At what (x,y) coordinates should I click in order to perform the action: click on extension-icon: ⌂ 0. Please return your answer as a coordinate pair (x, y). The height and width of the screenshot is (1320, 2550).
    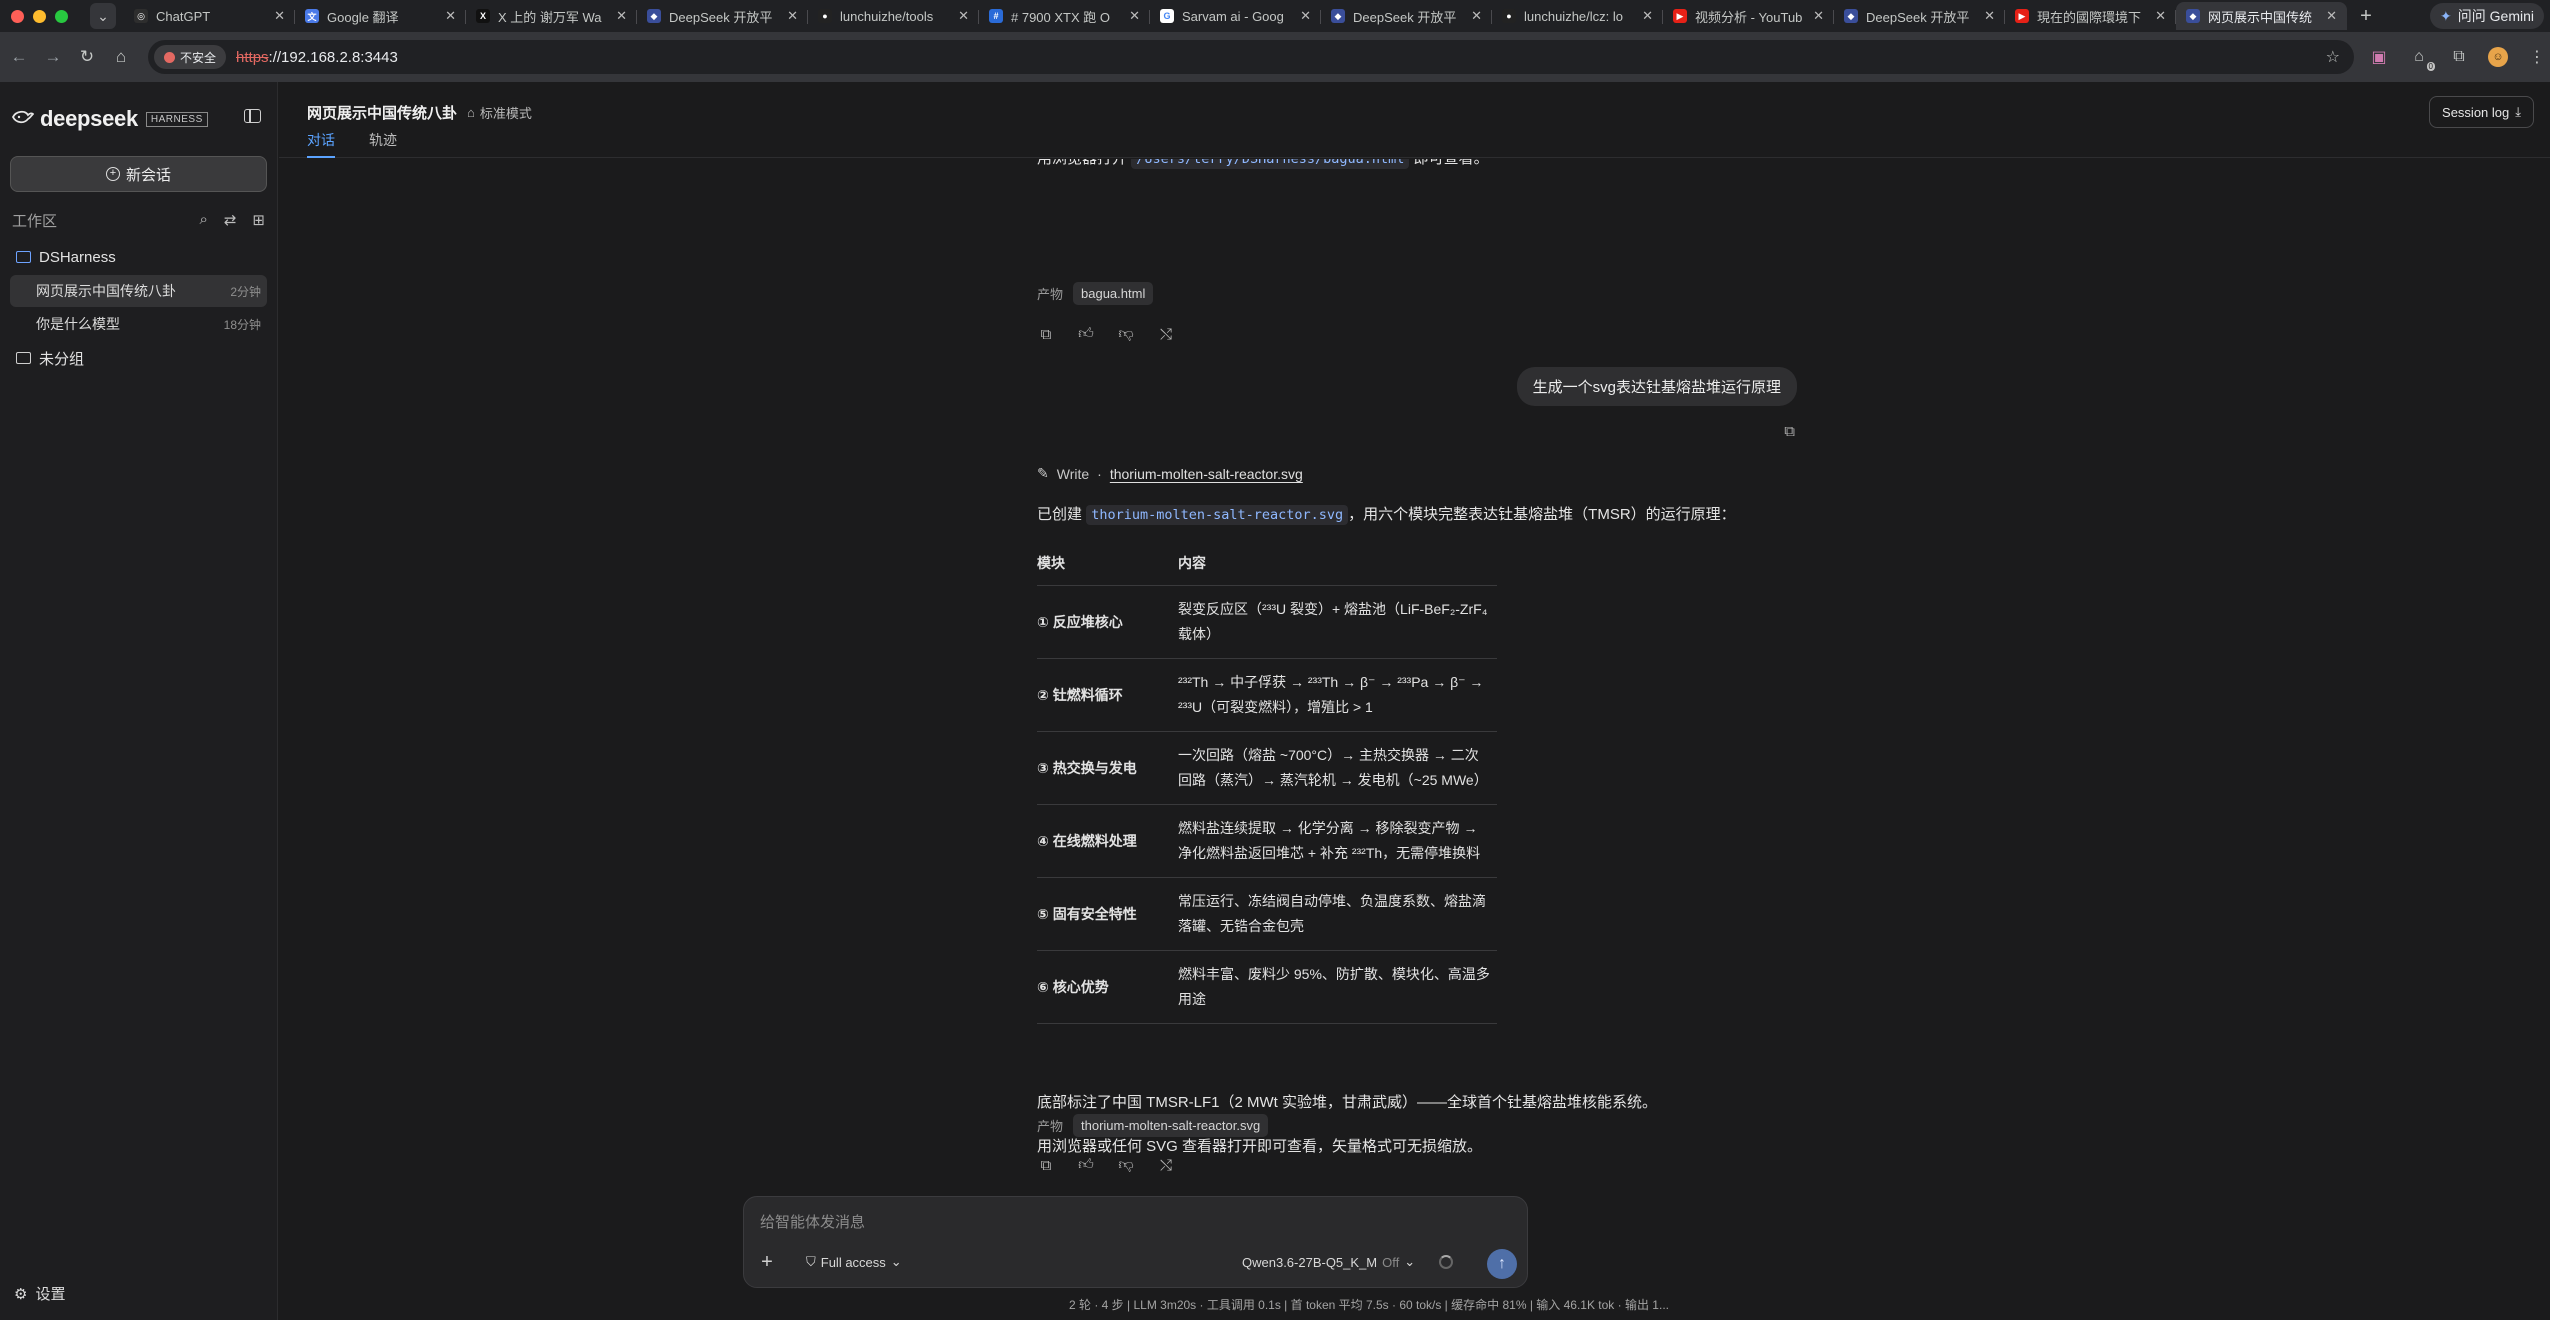
    Looking at the image, I should click on (2421, 58).